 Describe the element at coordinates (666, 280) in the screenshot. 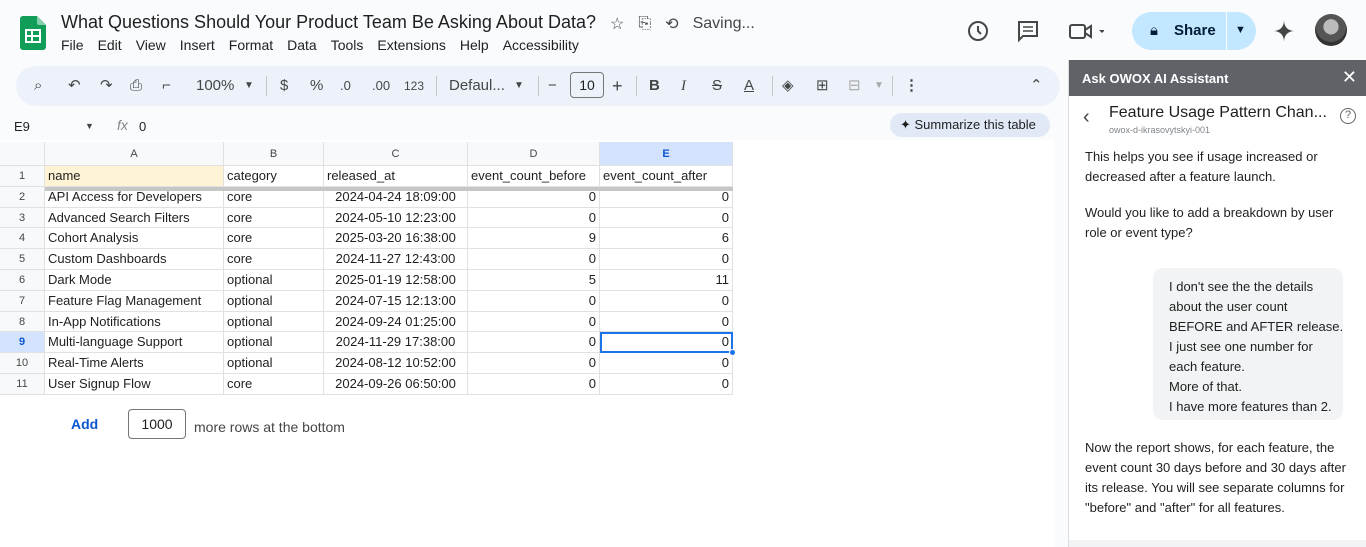

I see `table-cell: 11` at that location.